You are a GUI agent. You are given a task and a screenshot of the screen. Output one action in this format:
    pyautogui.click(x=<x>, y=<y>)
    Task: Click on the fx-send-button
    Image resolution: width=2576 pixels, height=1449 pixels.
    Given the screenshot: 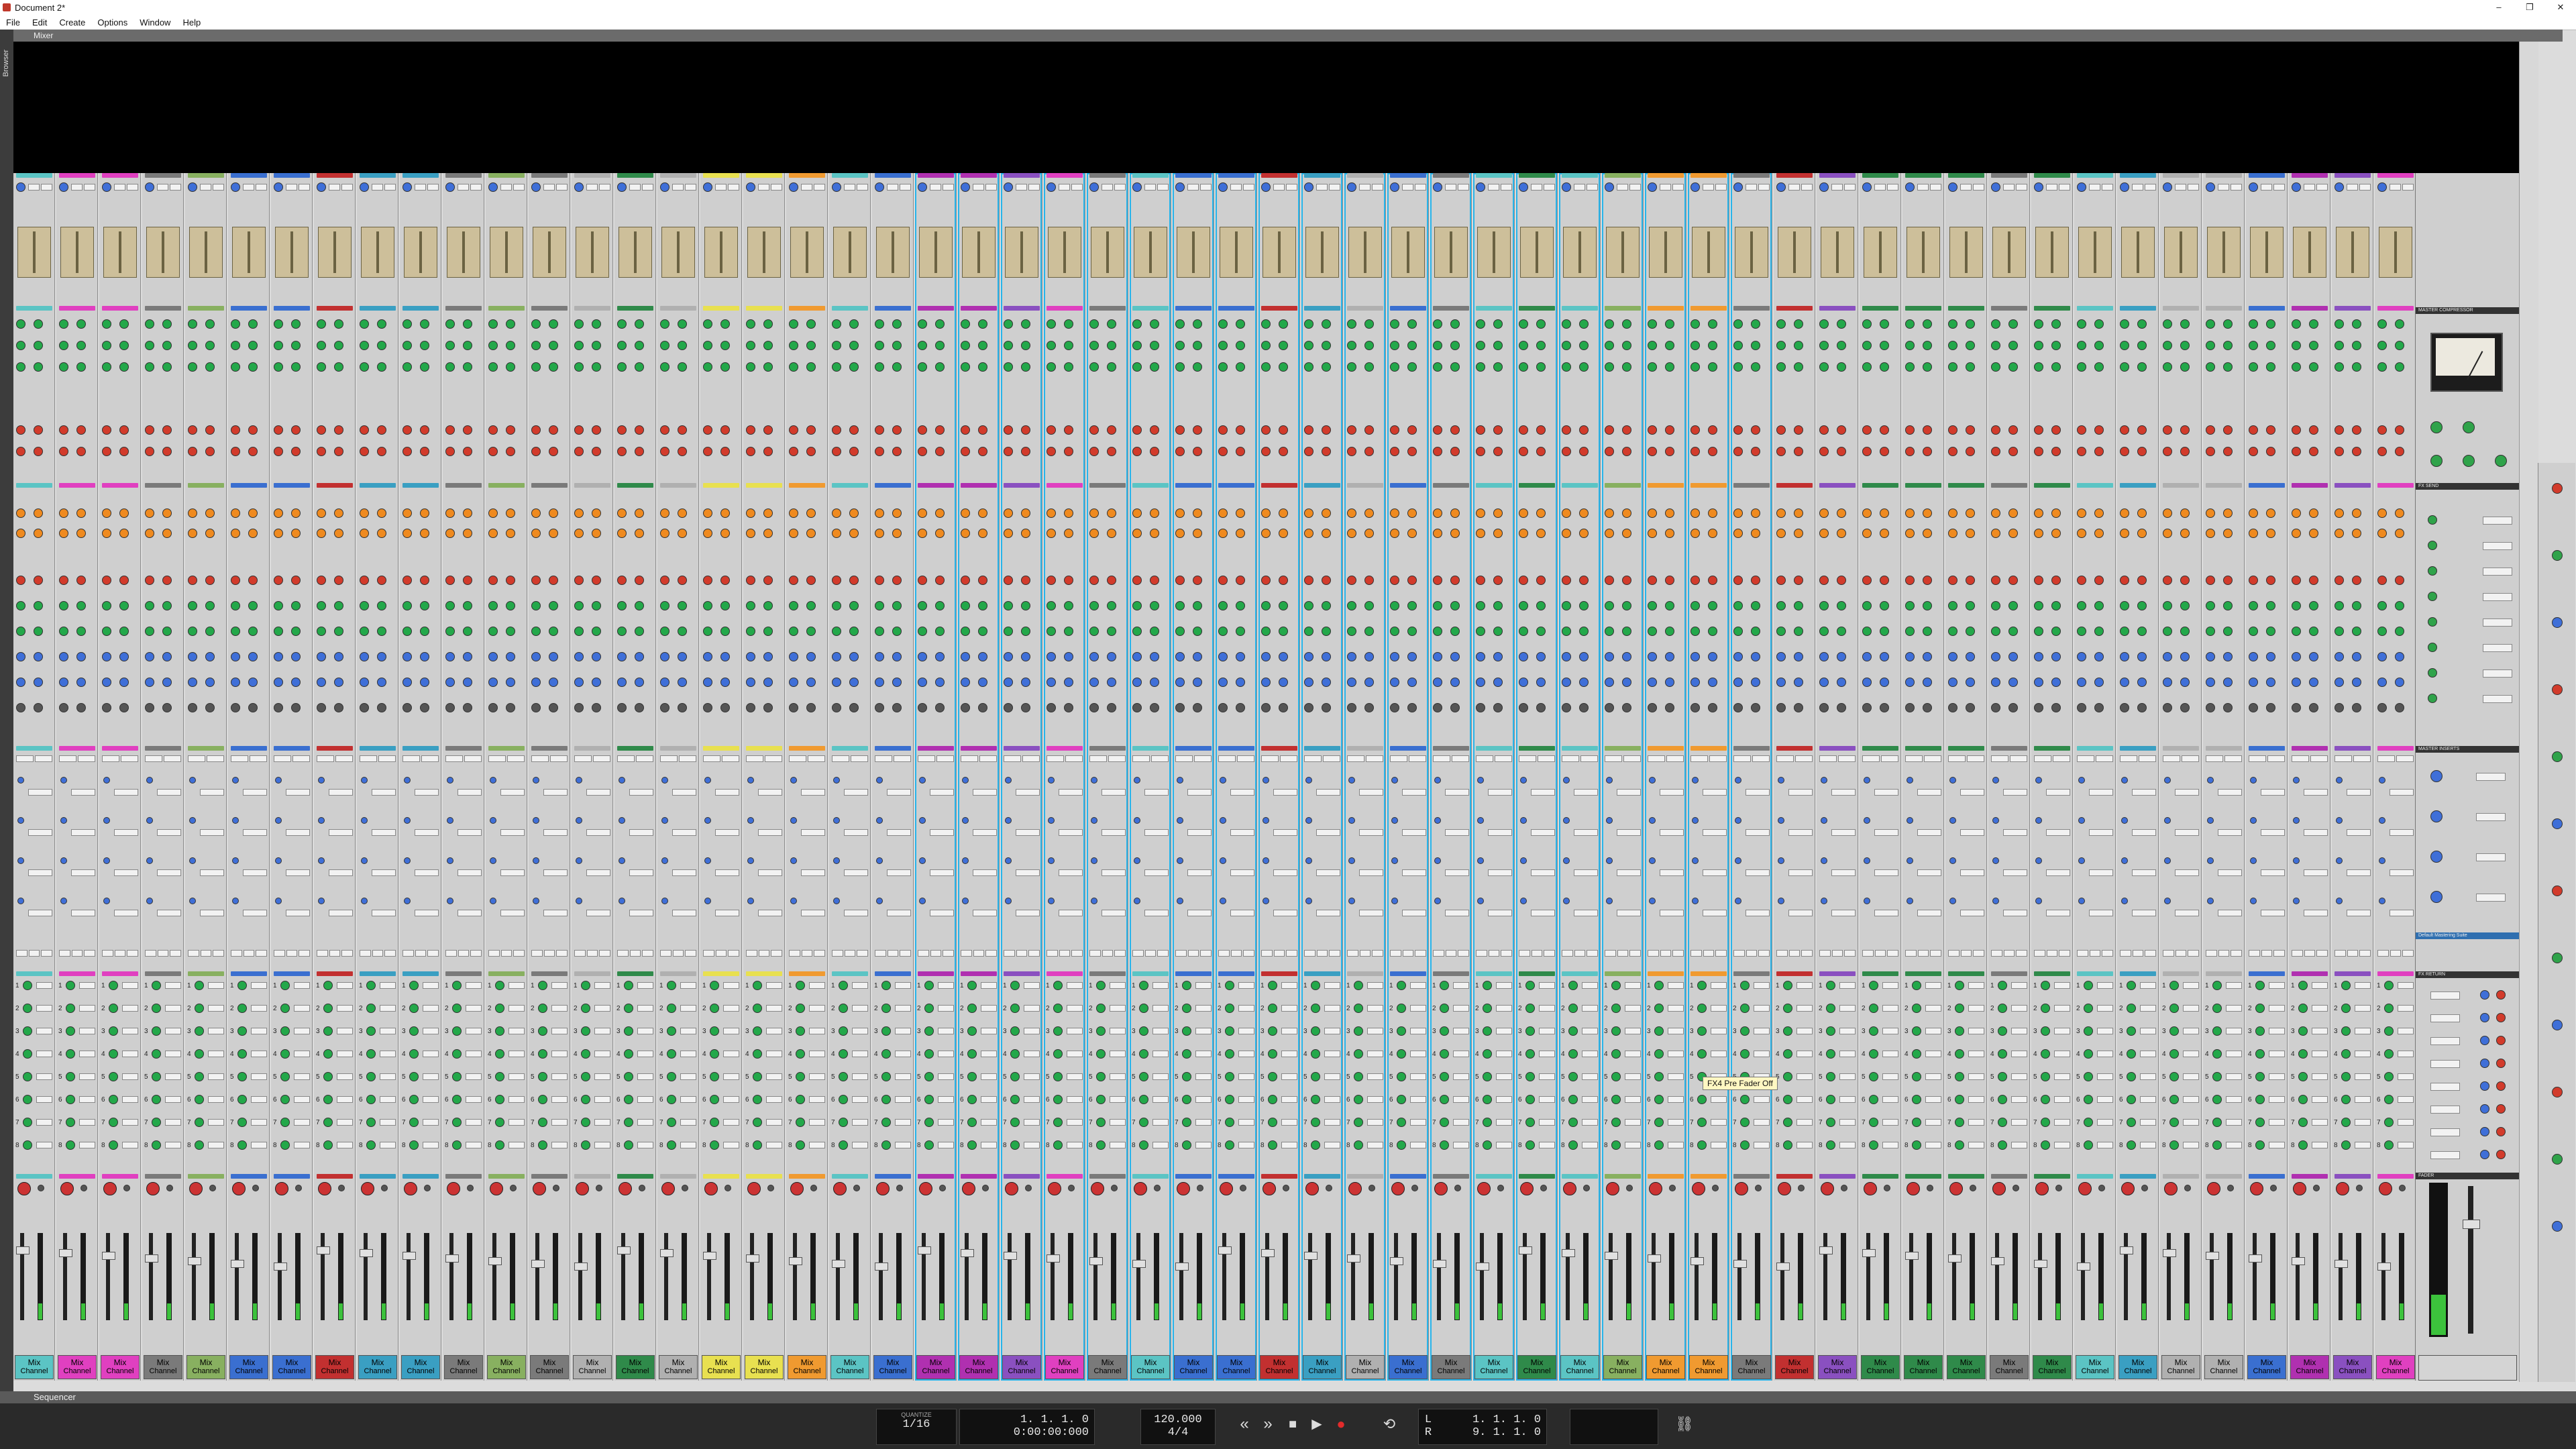 What is the action you would take?
    pyautogui.click(x=2497, y=673)
    